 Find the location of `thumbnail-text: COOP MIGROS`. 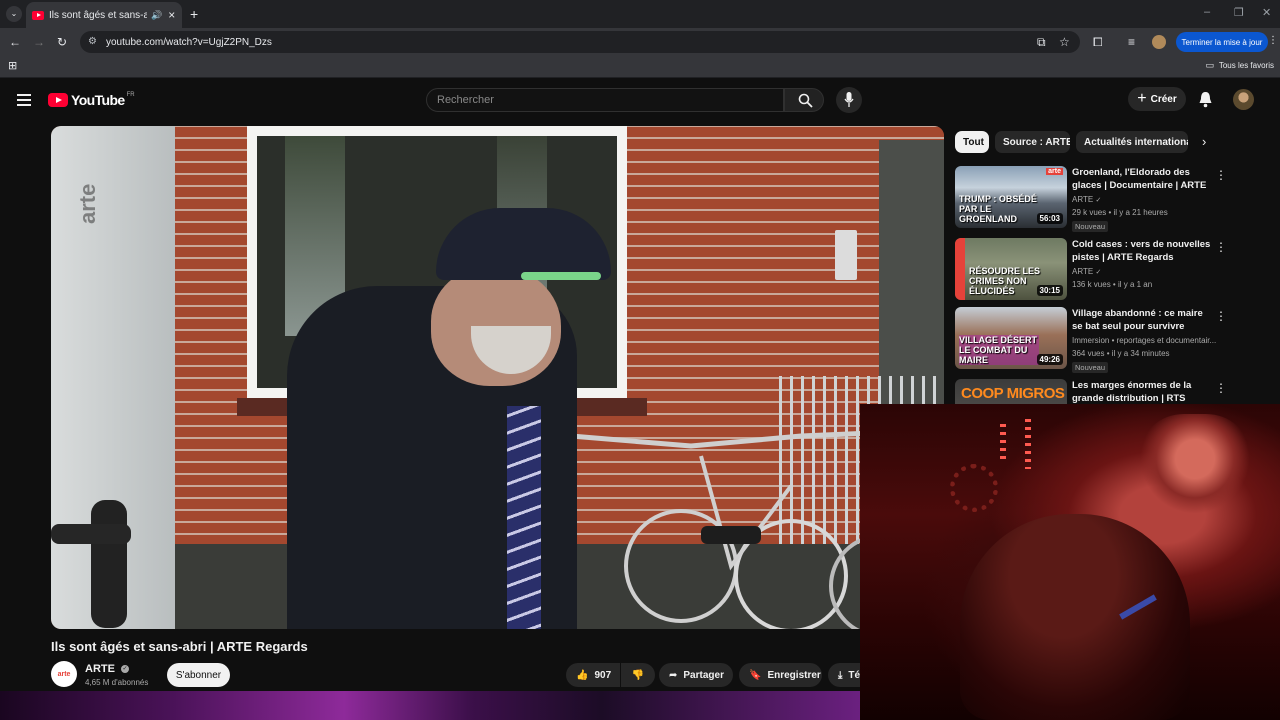

thumbnail-text: COOP MIGROS is located at coordinates (1013, 393).